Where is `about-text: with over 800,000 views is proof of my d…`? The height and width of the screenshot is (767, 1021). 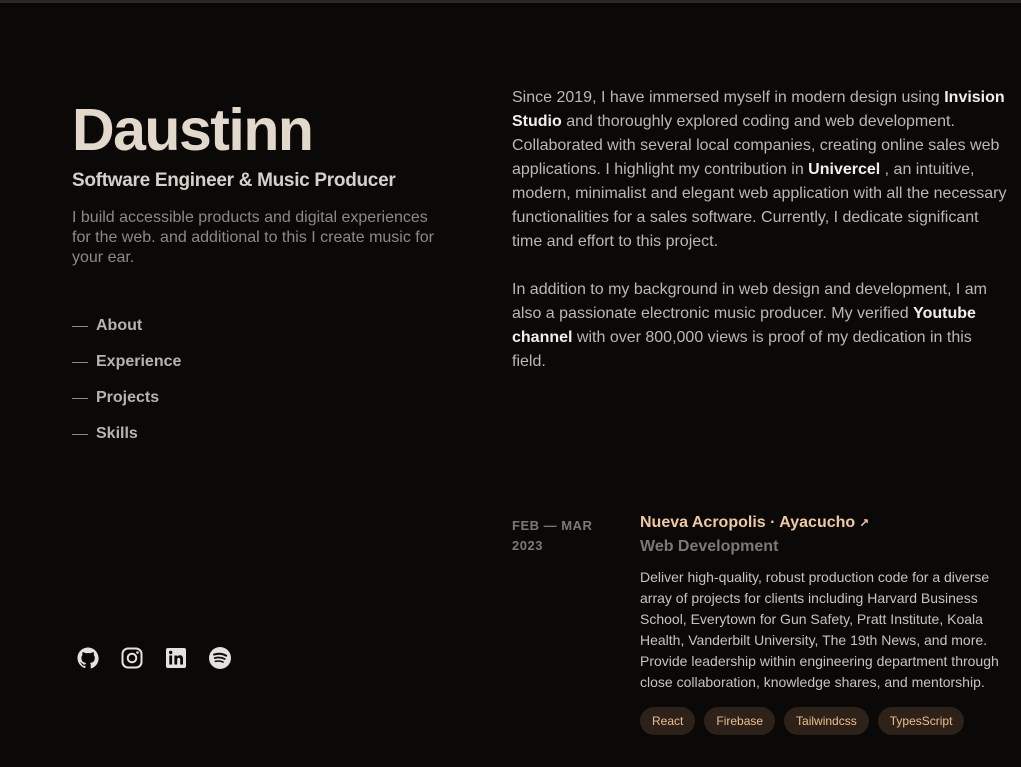
about-text: with over 800,000 views is proof of my d… is located at coordinates (742, 349).